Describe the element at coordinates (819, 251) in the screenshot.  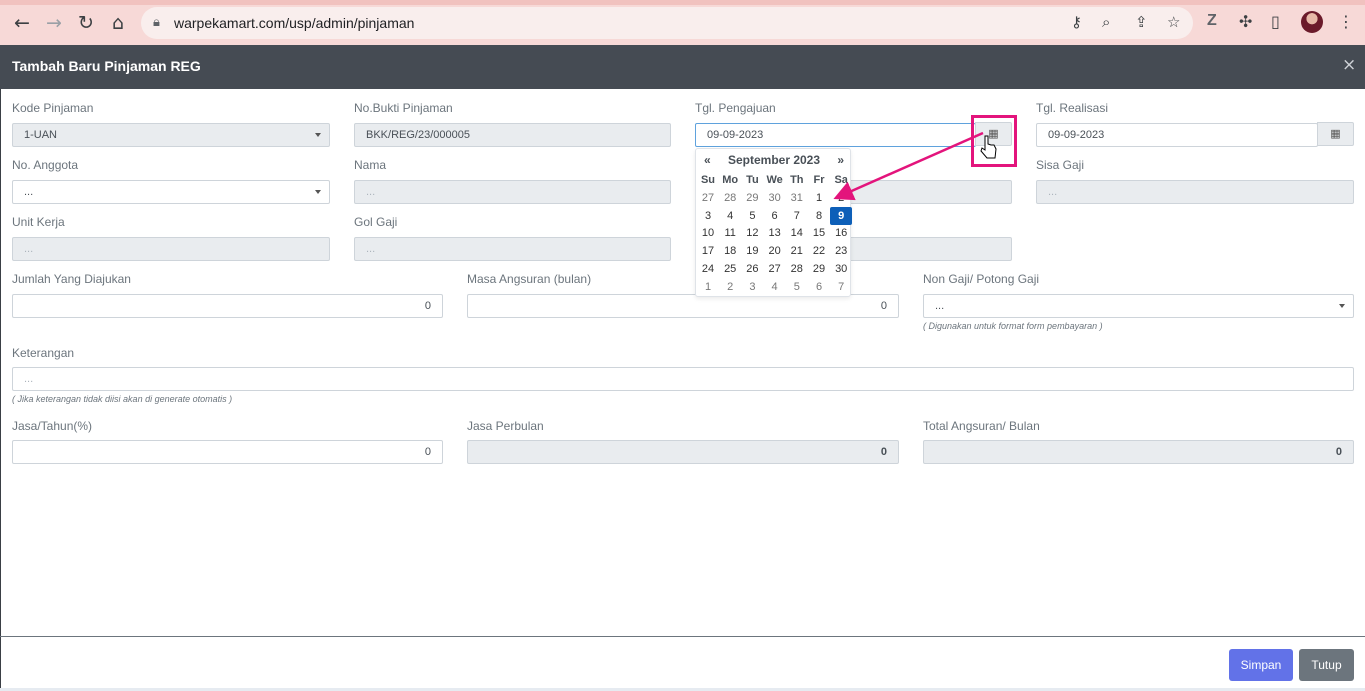
I see `datepicker-day: 22` at that location.